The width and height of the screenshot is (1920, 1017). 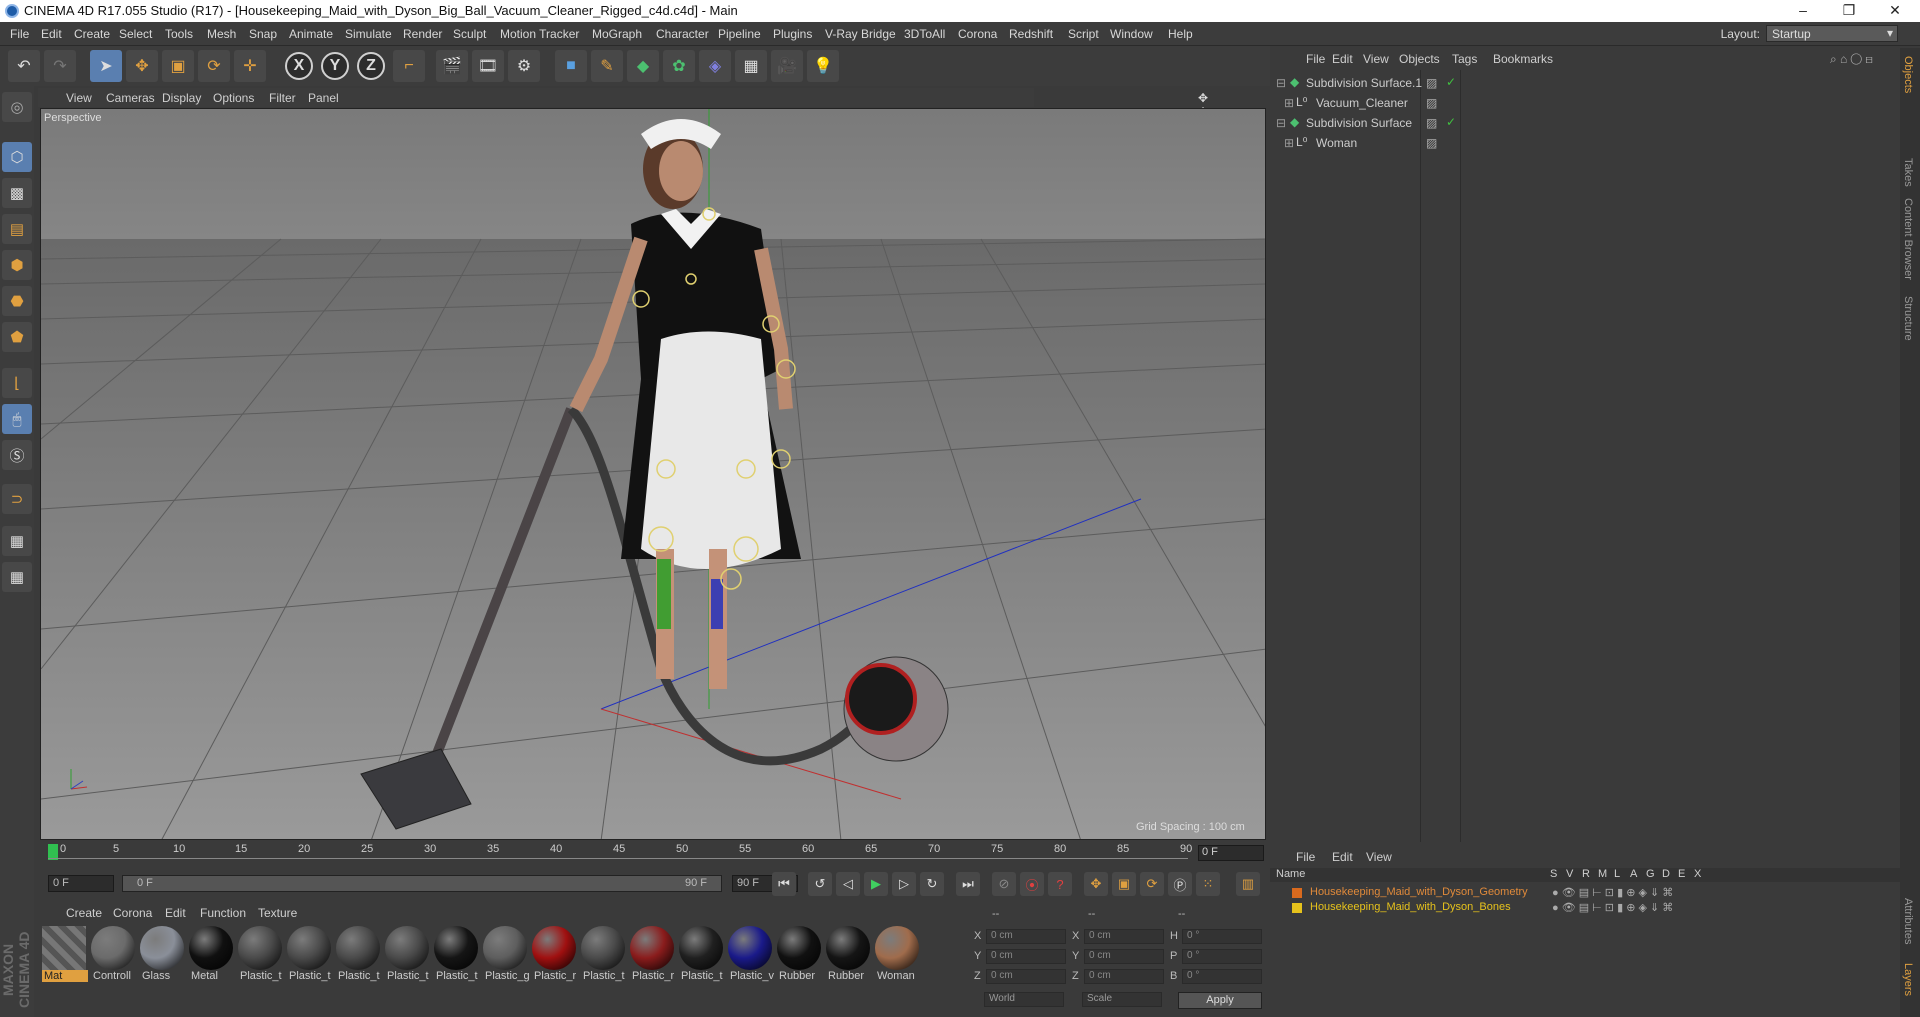 What do you see at coordinates (214, 66) in the screenshot?
I see `rotate-icon: ⟳` at bounding box center [214, 66].